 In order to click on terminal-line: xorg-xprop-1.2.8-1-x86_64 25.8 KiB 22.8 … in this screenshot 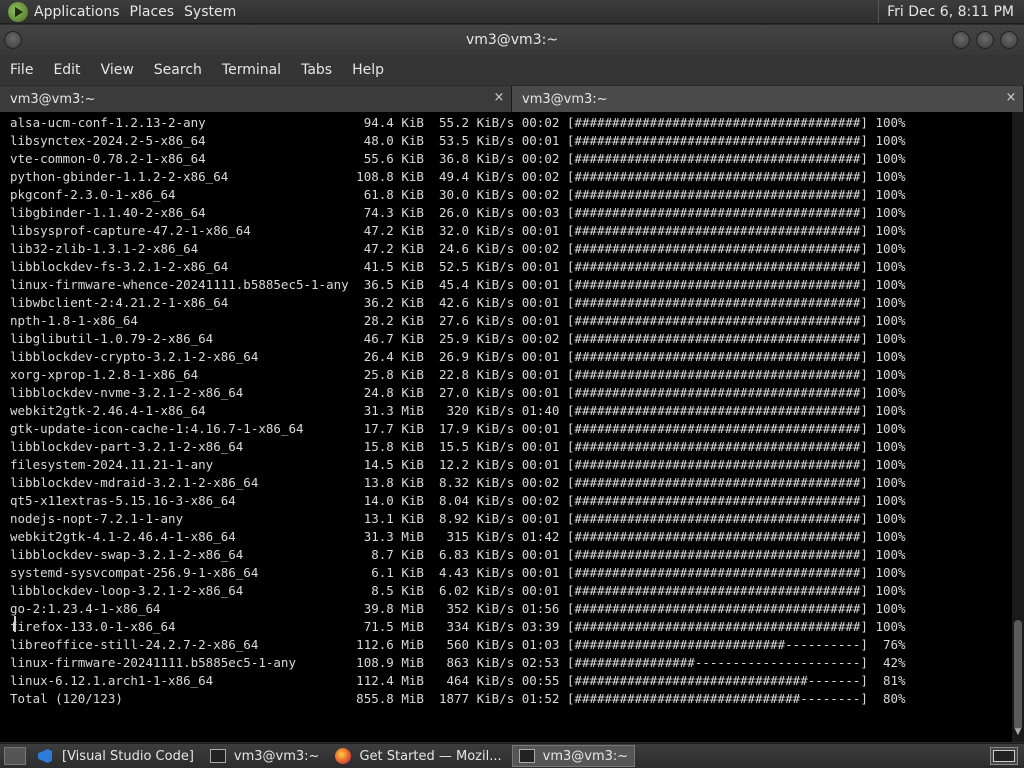, I will do `click(458, 374)`.